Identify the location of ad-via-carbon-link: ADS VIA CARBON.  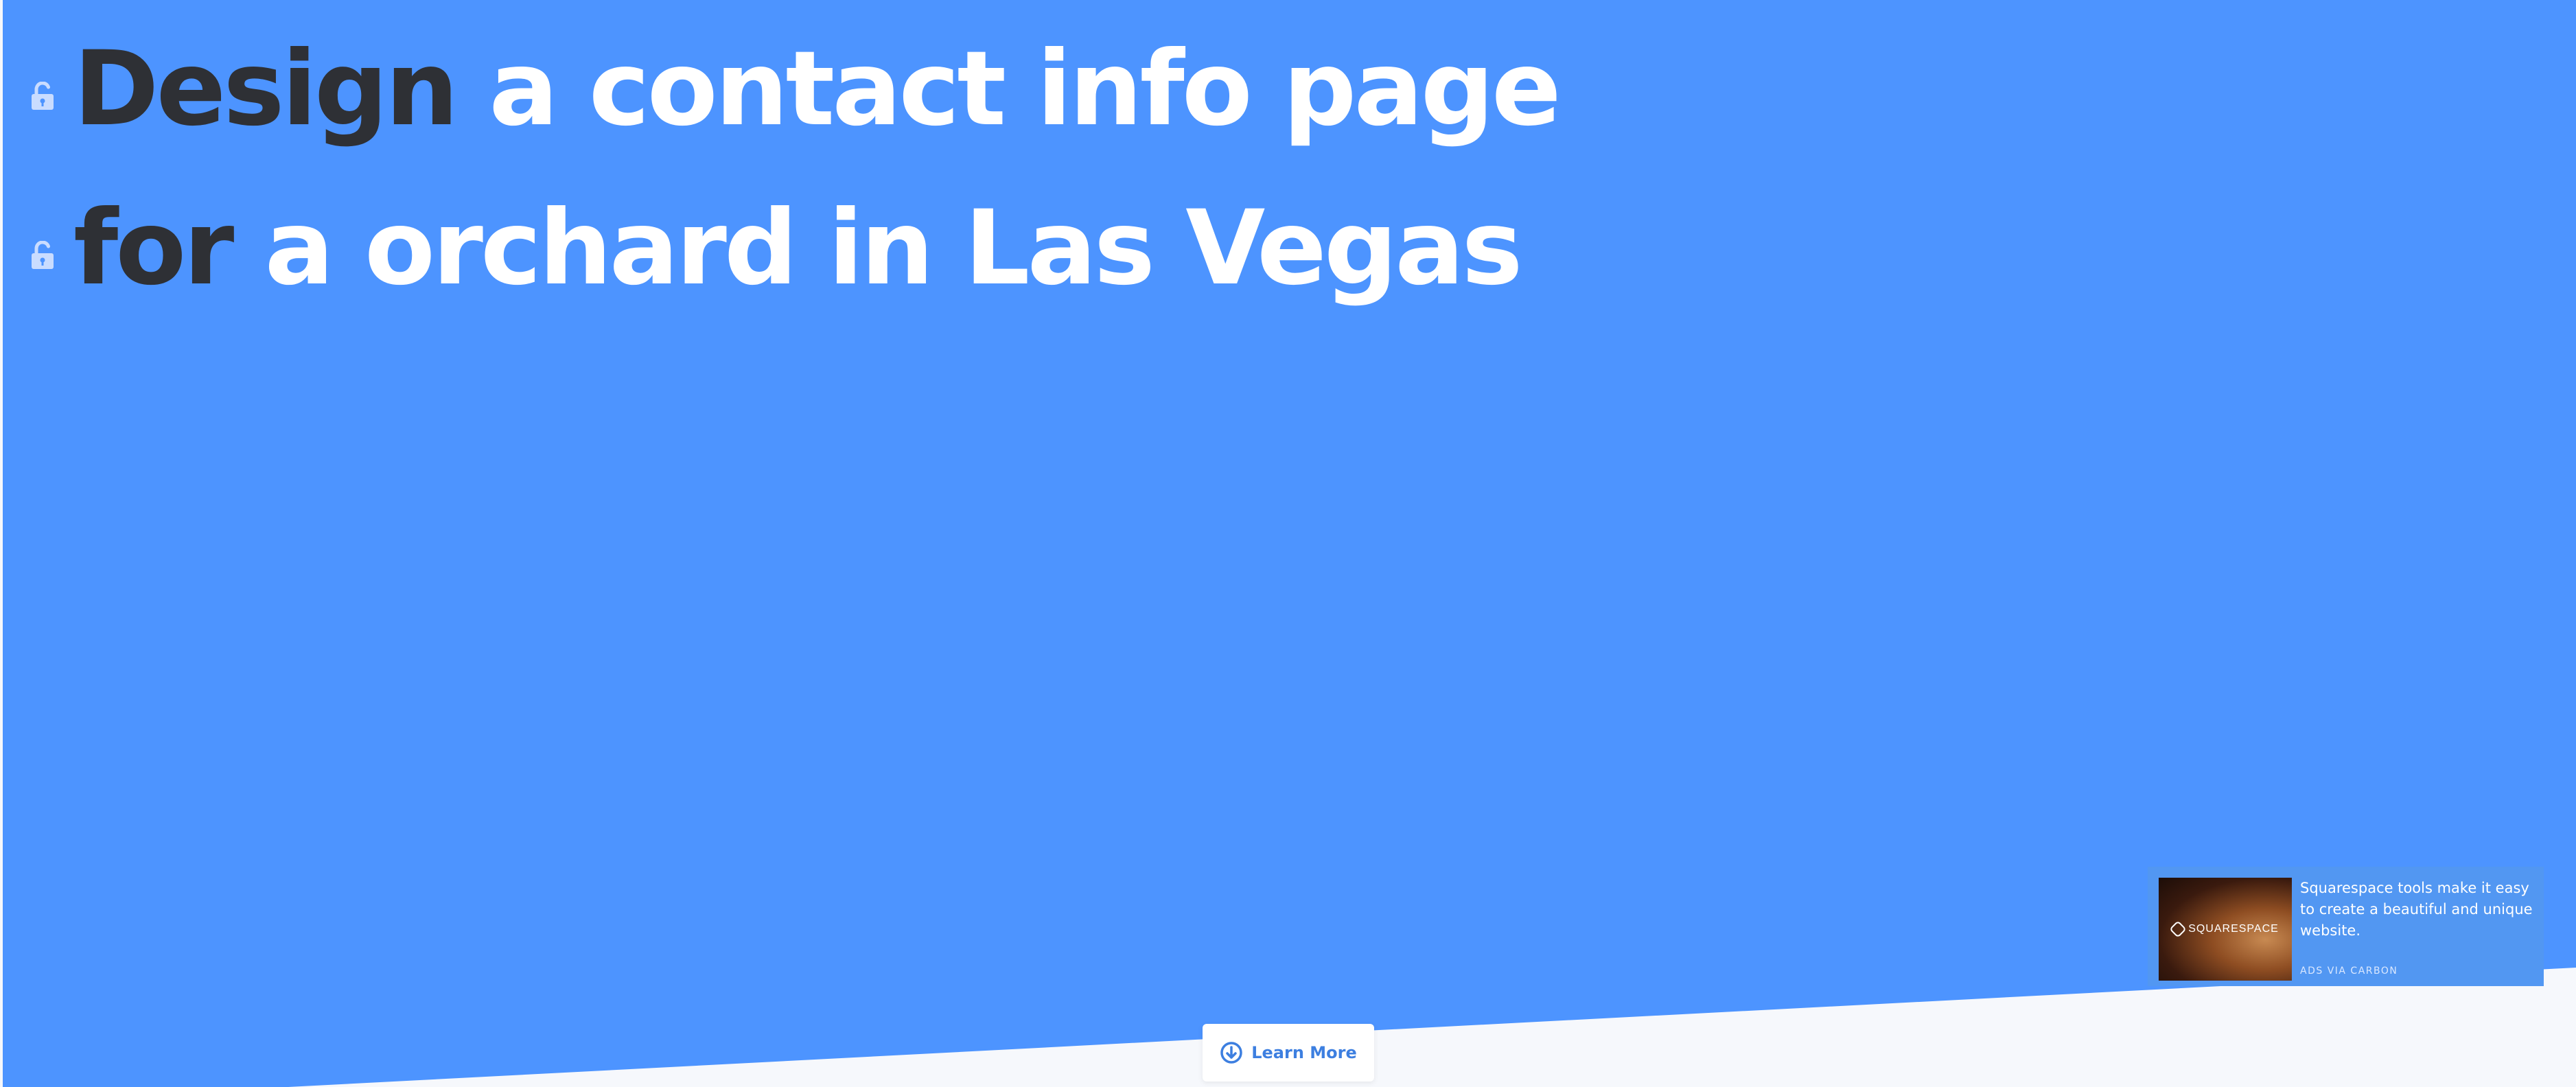
(2416, 971).